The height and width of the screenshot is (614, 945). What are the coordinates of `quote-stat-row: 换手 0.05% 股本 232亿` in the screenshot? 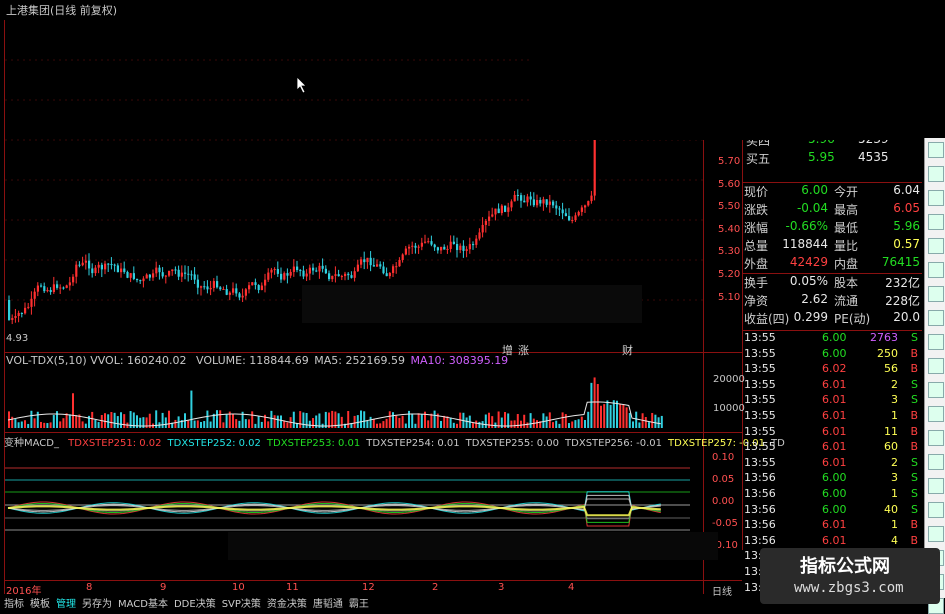 It's located at (832, 282).